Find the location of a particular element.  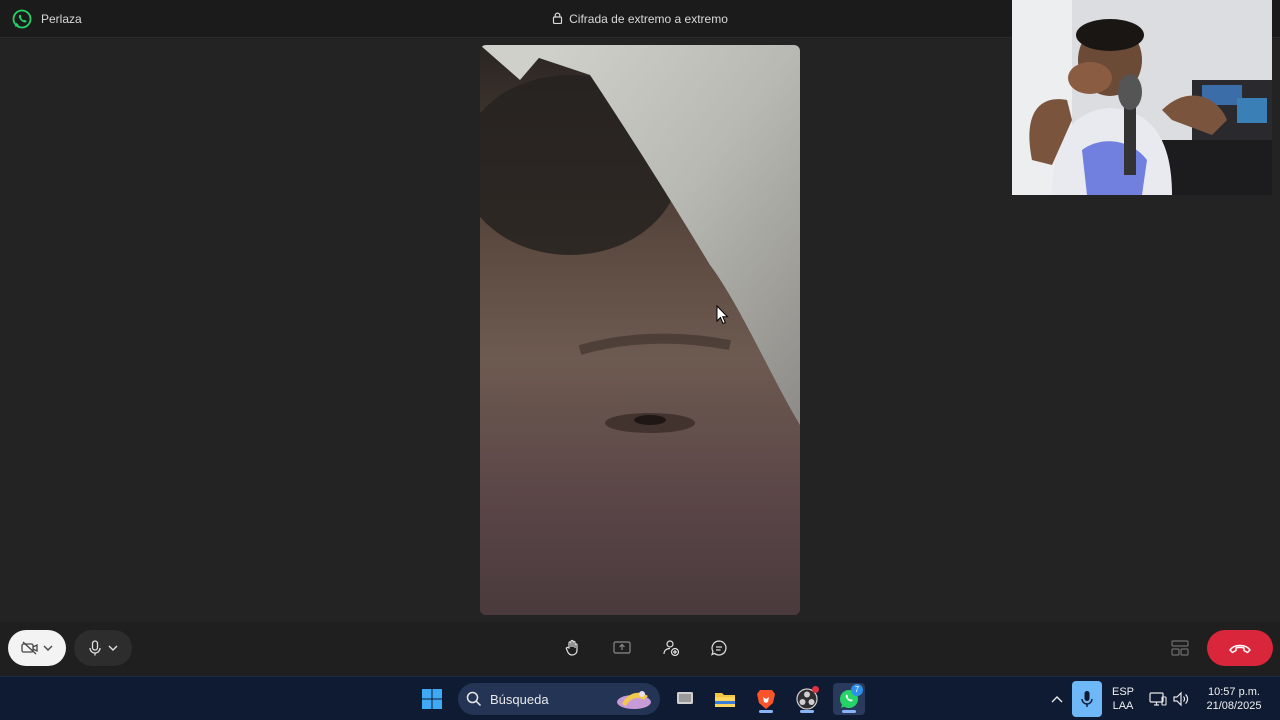

camera-off-icon is located at coordinates (29, 648).